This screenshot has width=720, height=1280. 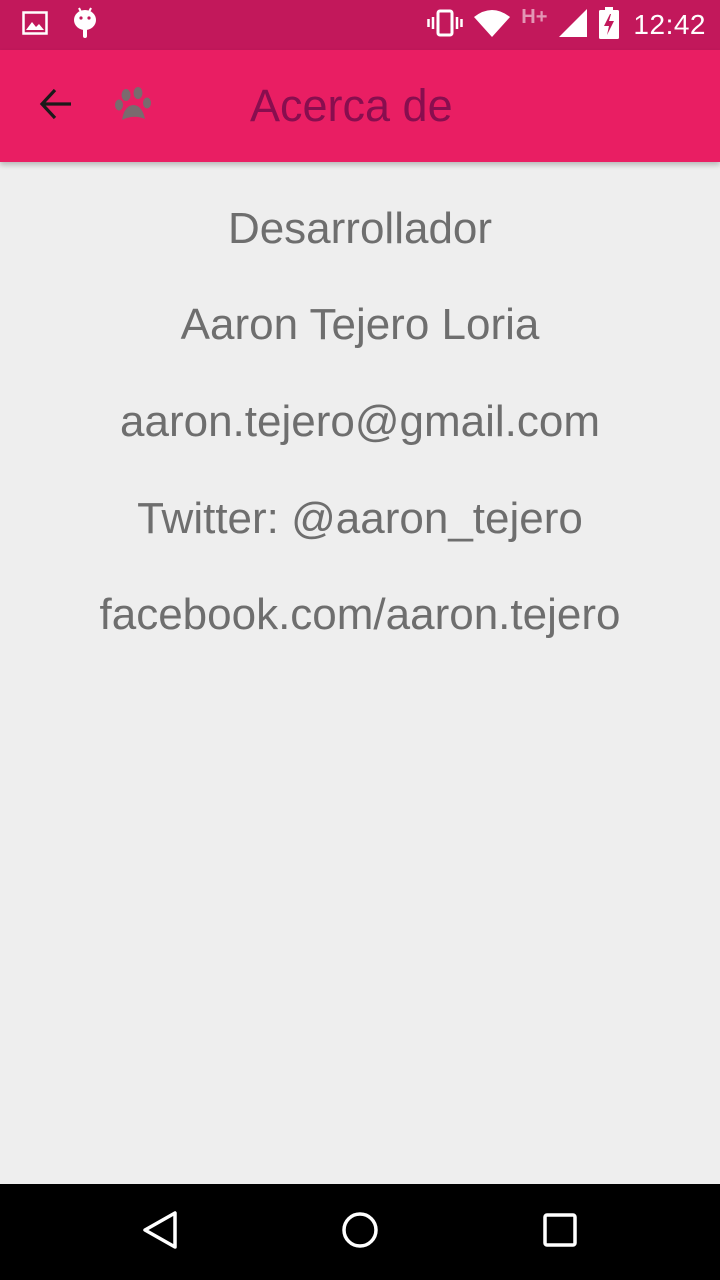 I want to click on developer-heading: Desarrollador, so click(x=360, y=228).